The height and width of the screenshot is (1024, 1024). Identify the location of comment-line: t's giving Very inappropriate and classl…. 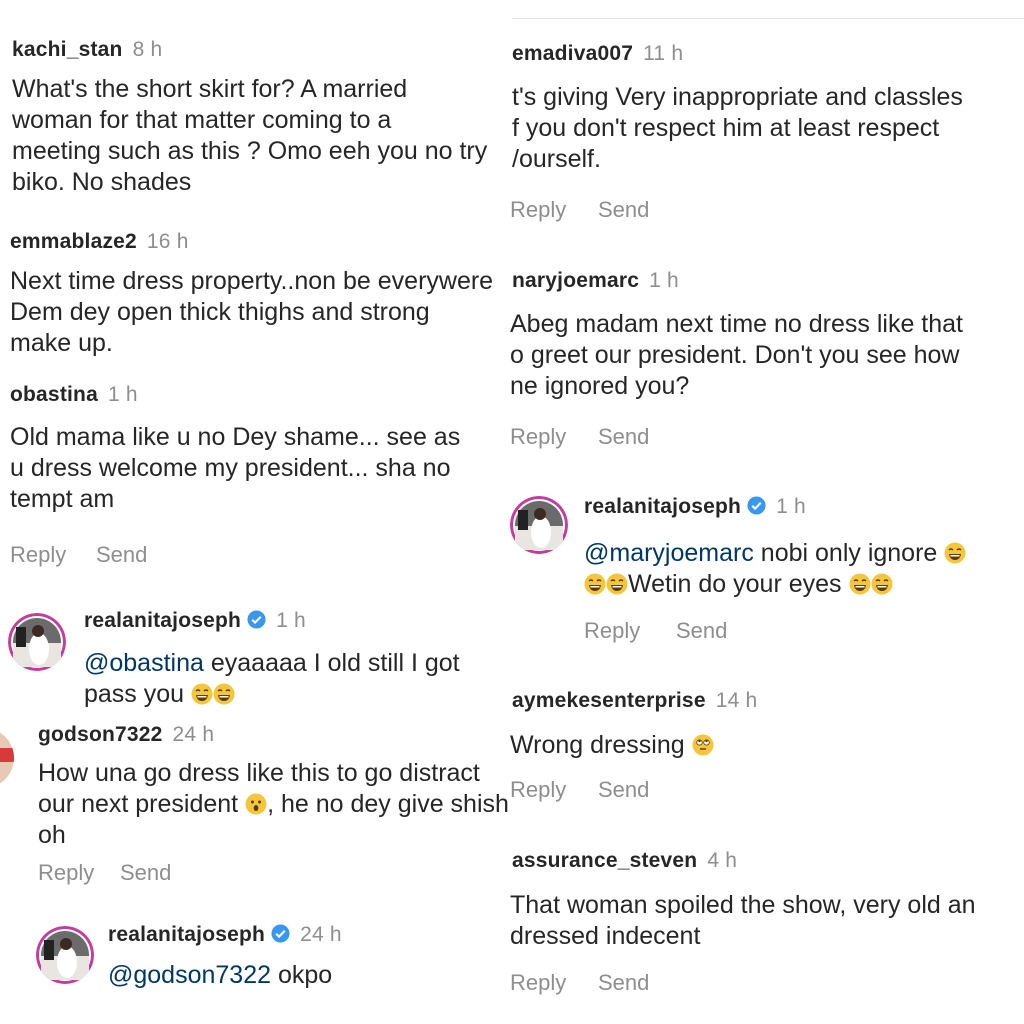
(737, 97).